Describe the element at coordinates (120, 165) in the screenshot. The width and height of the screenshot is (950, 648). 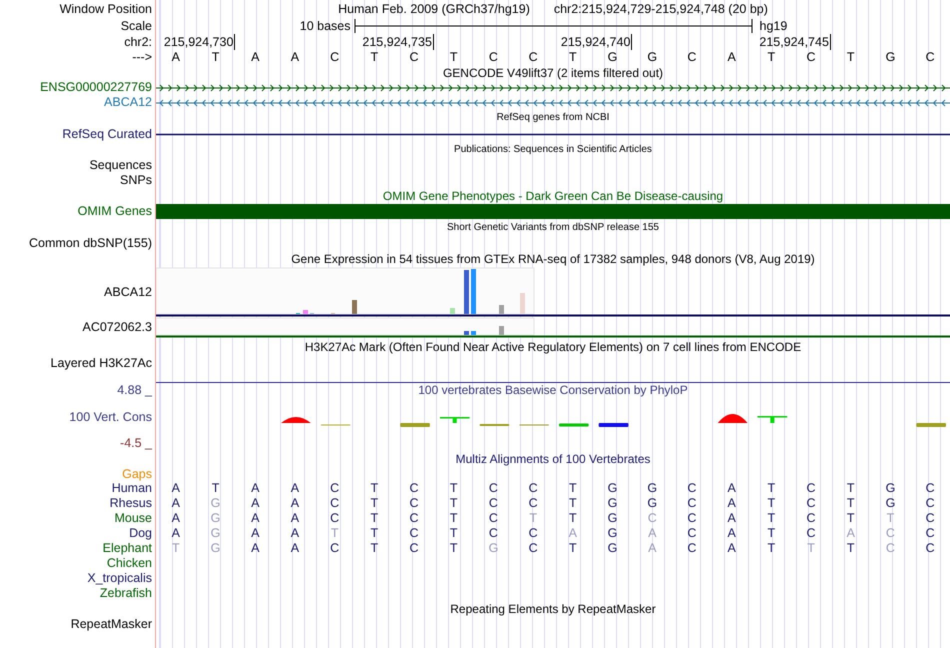
I see `track-label: Sequences` at that location.